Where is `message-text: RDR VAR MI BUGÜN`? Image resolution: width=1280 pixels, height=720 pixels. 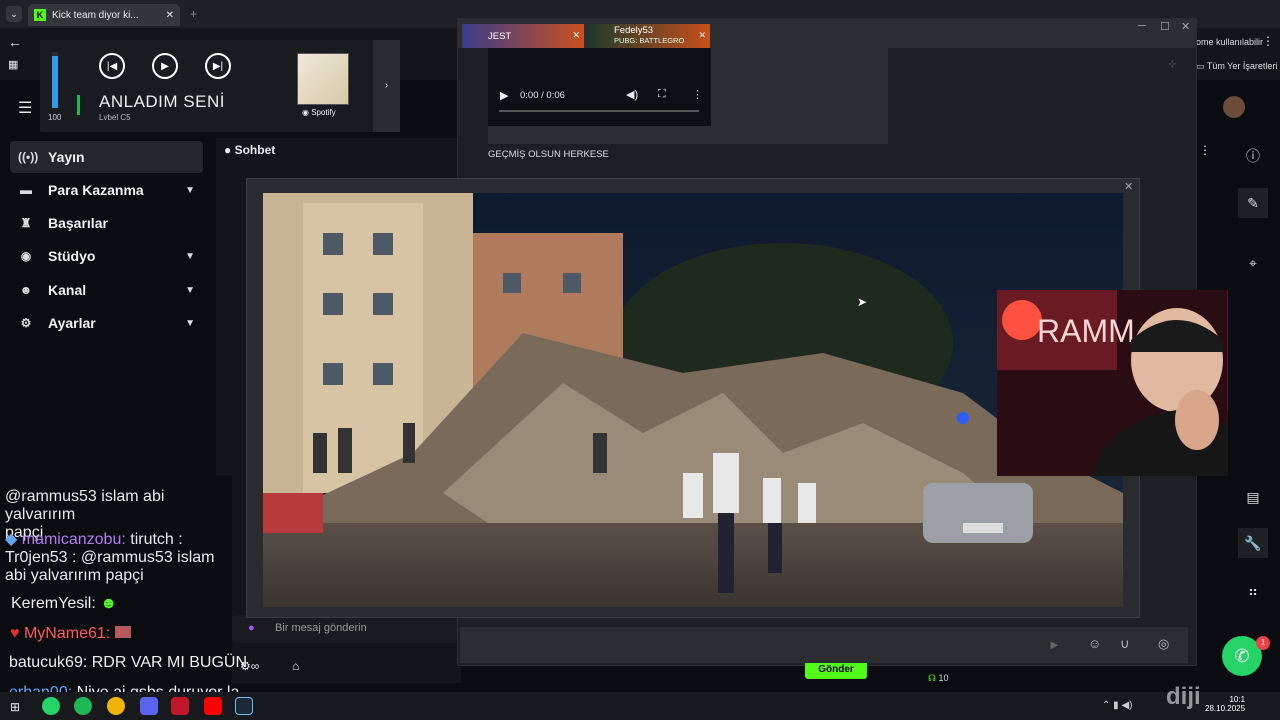
message-text: RDR VAR MI BUGÜN is located at coordinates (169, 662).